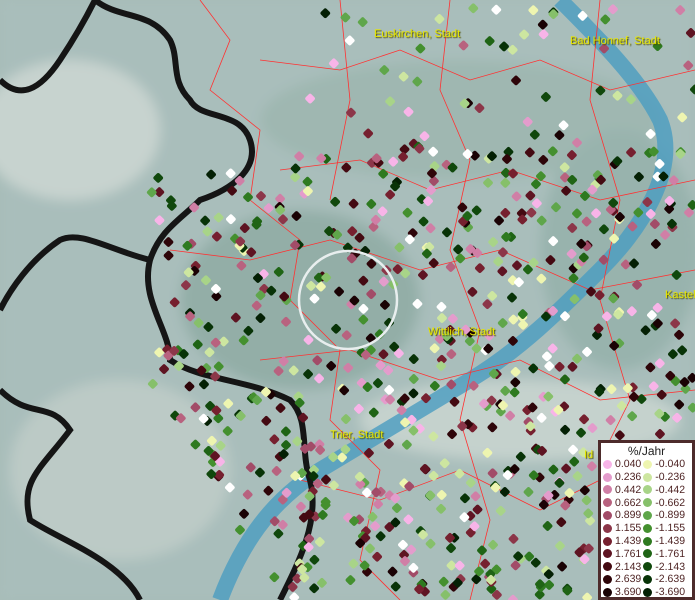 The height and width of the screenshot is (600, 695). Describe the element at coordinates (670, 464) in the screenshot. I see `legend-value: -0.040` at that location.